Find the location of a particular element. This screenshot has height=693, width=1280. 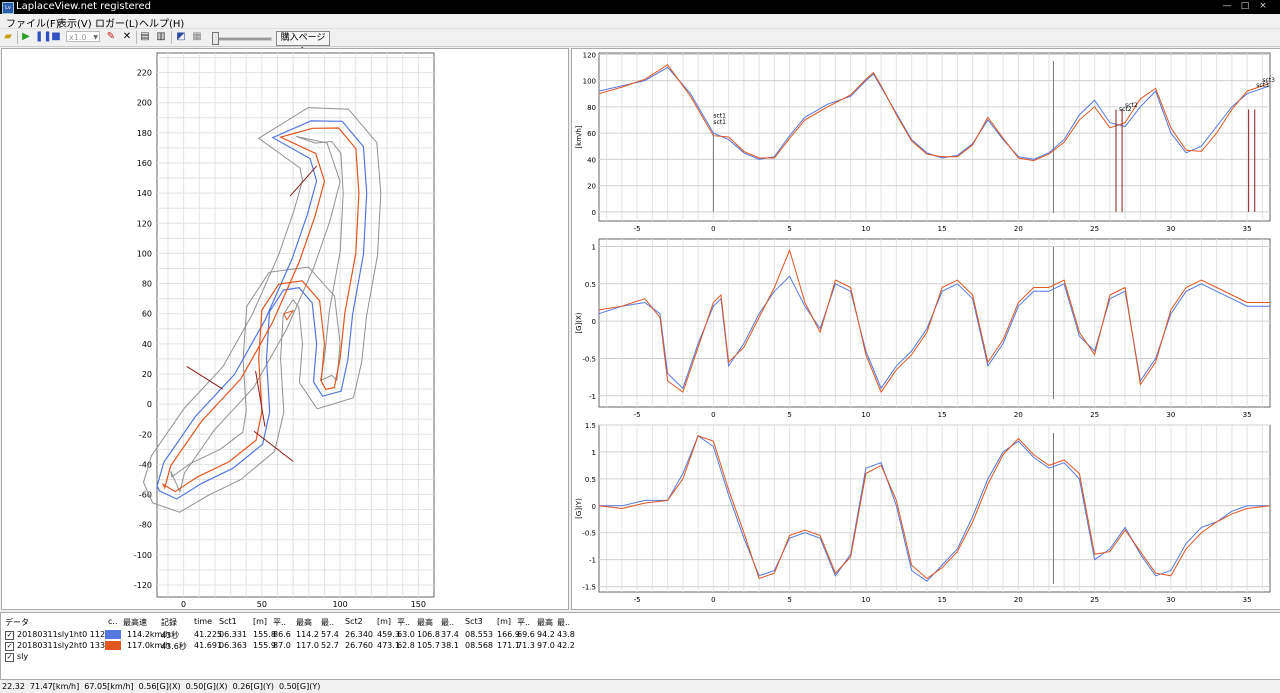

zoom-value: x1.0 is located at coordinates (78, 37).